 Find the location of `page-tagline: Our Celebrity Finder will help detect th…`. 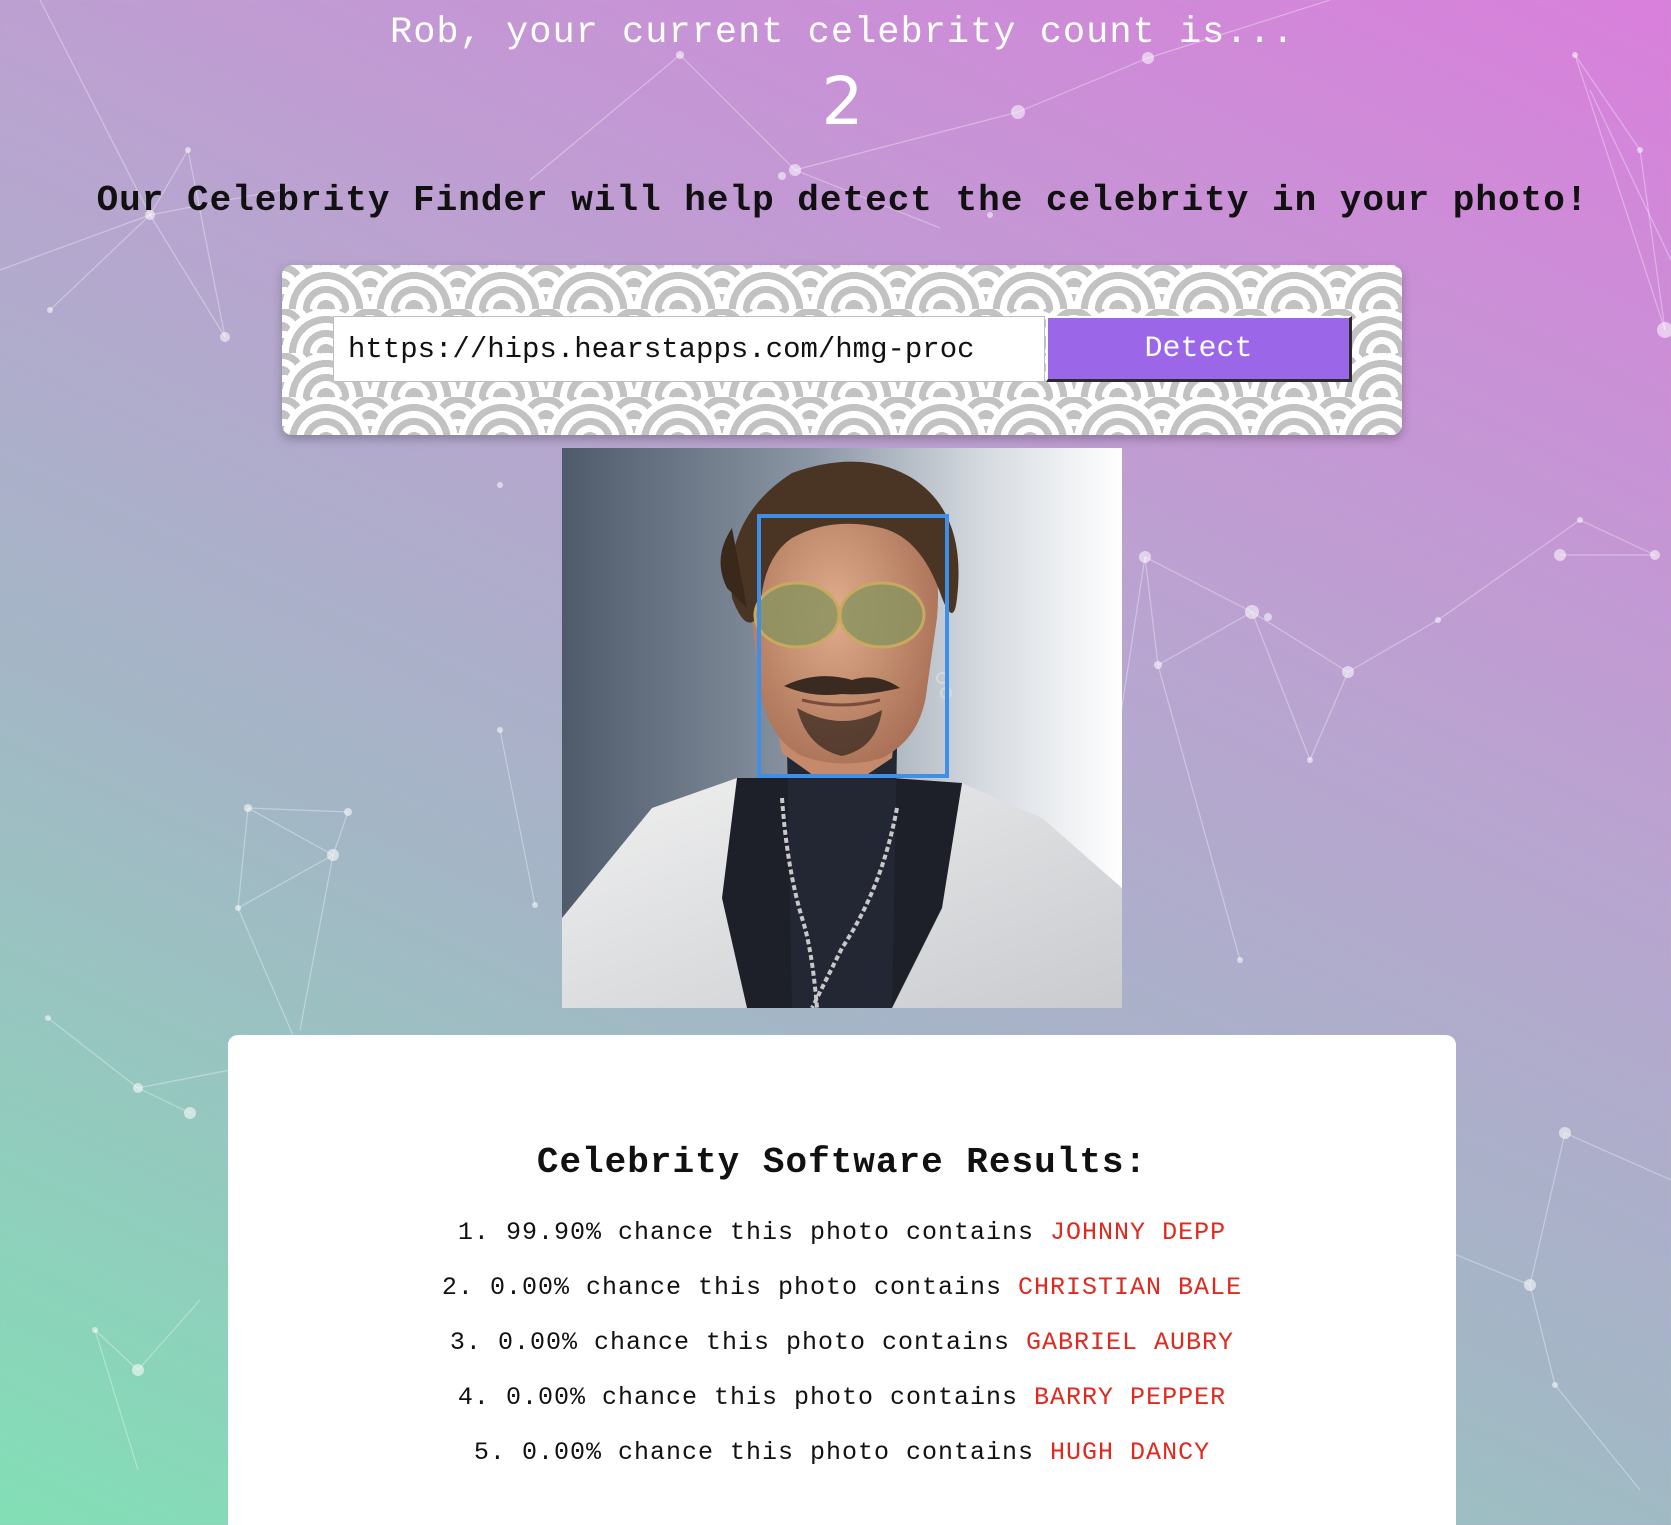

page-tagline: Our Celebrity Finder will help detect th… is located at coordinates (842, 200).